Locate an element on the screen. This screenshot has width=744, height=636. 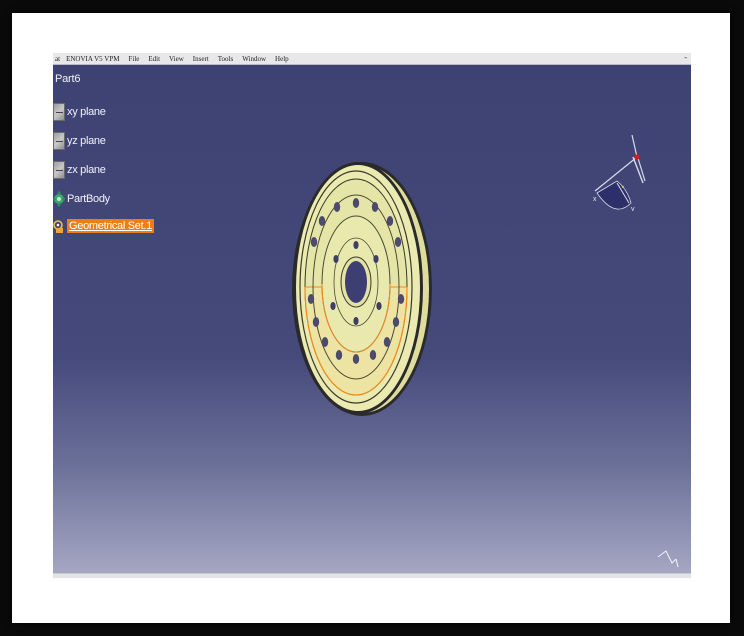
menu-view: View is located at coordinates (176, 59).